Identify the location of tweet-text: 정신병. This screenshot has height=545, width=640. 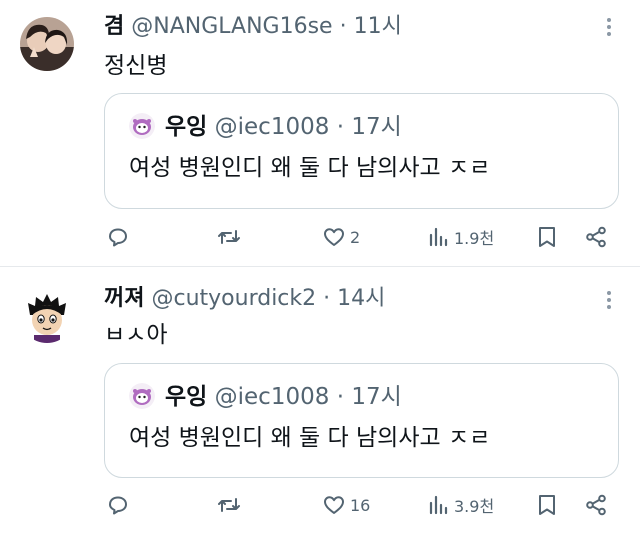
(136, 66).